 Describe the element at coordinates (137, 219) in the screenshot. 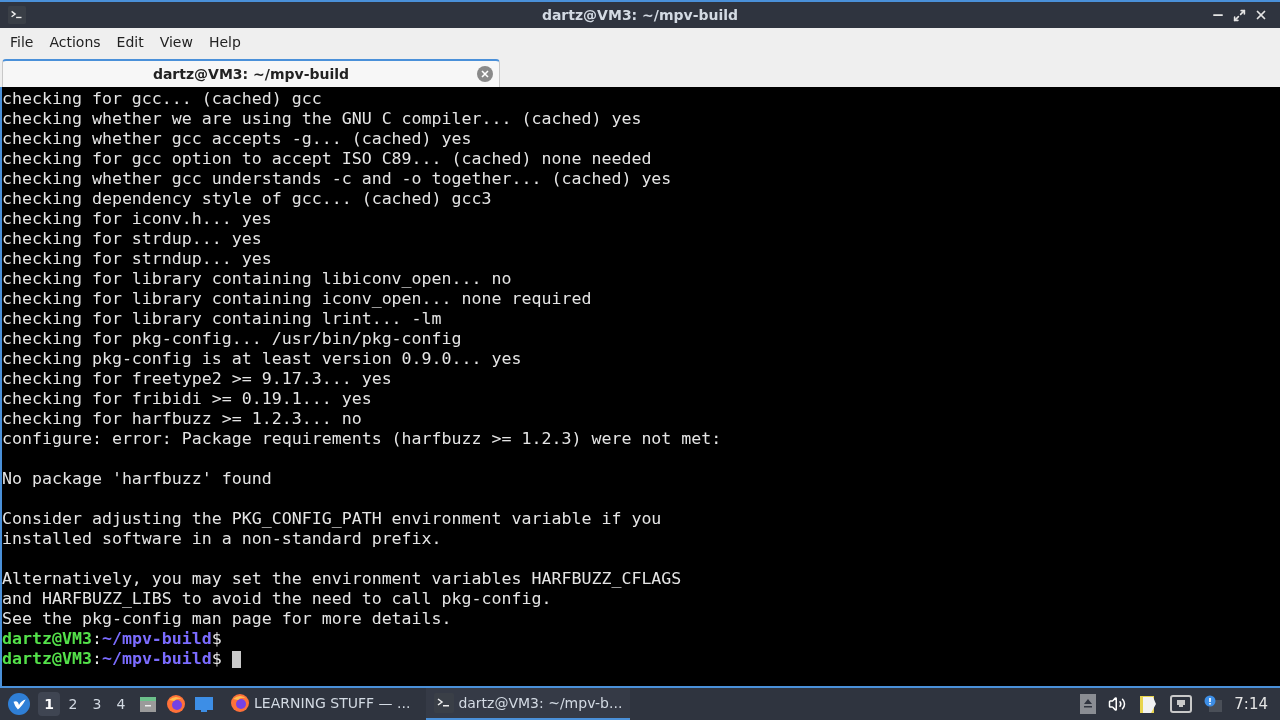

I see `terminal-line: checking for iconv.h... yes` at that location.